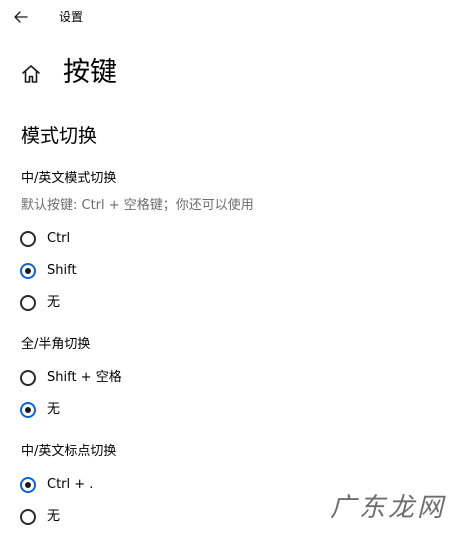  Describe the element at coordinates (69, 451) in the screenshot. I see `group-label-punctuation-switch: 中/英文标点切换` at that location.